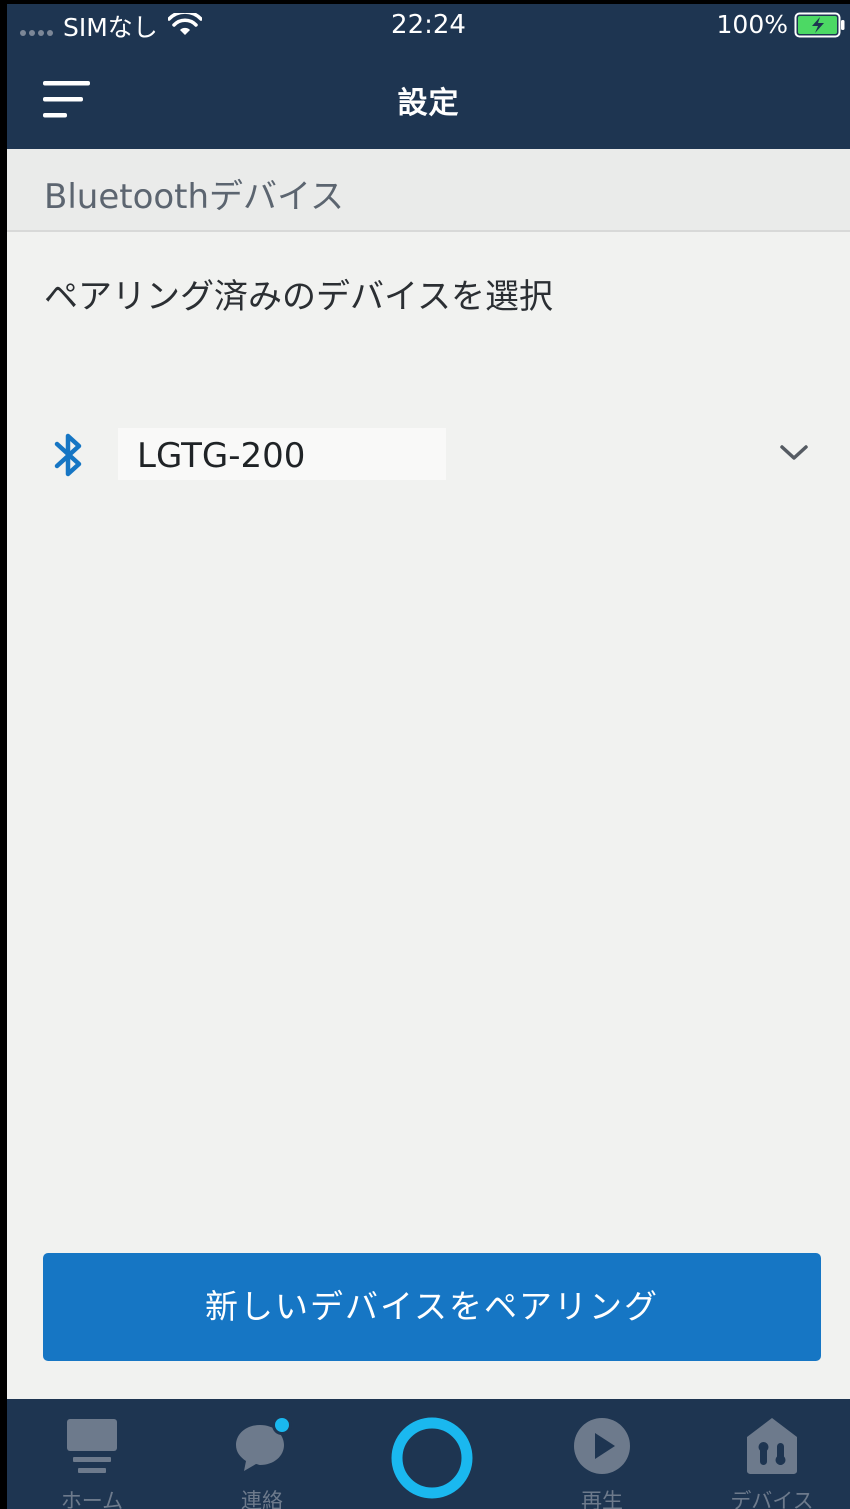  I want to click on pair-new-device-button: 新しいデバイスをペアリング, so click(432, 1307).